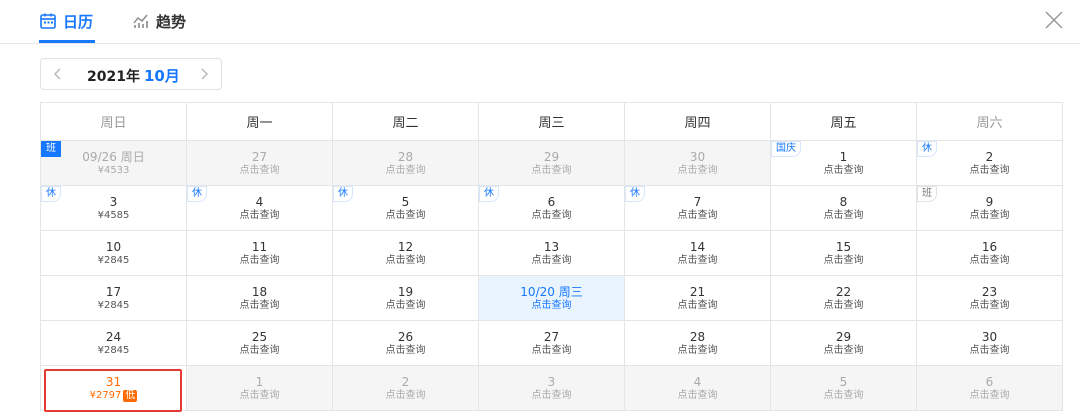  What do you see at coordinates (405, 247) in the screenshot?
I see `date-label: 12` at bounding box center [405, 247].